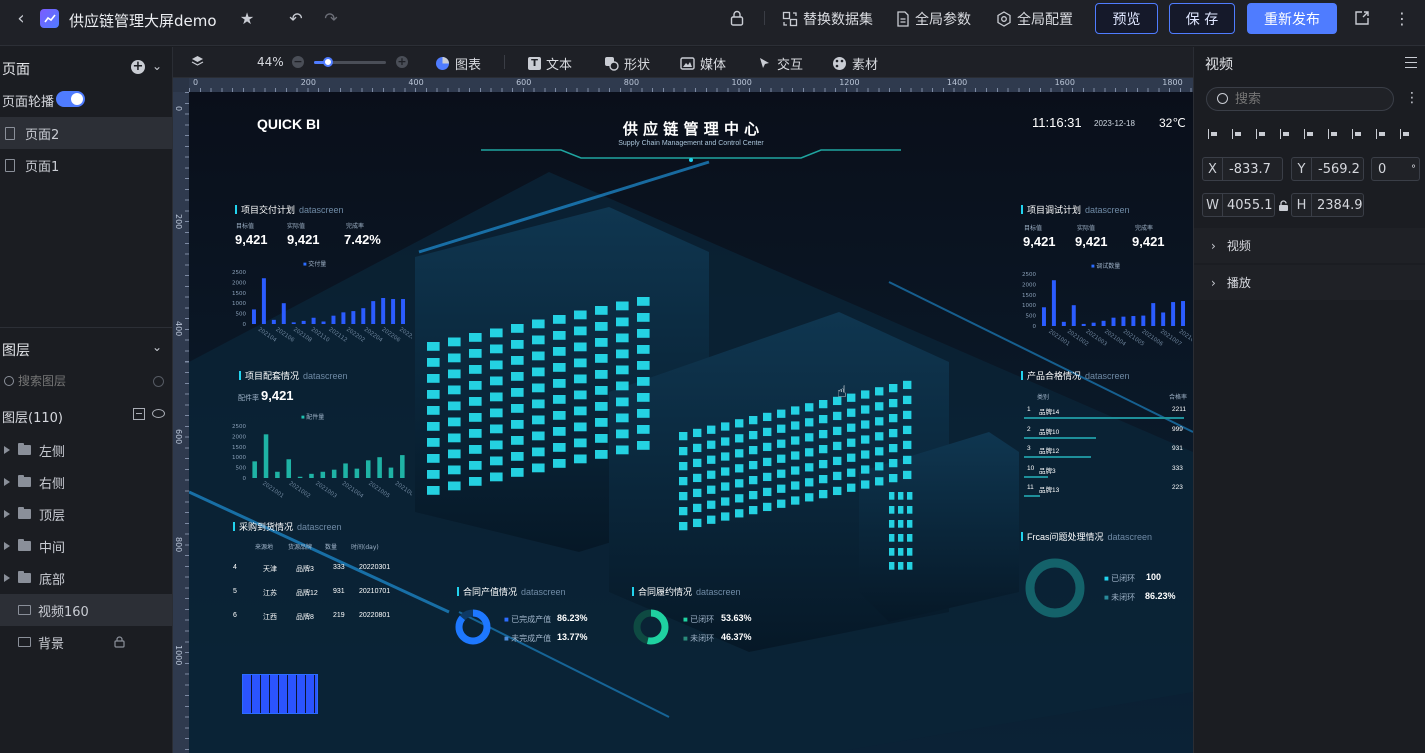 The height and width of the screenshot is (753, 1425). I want to click on global-config-button: 全局配置, so click(1034, 19).